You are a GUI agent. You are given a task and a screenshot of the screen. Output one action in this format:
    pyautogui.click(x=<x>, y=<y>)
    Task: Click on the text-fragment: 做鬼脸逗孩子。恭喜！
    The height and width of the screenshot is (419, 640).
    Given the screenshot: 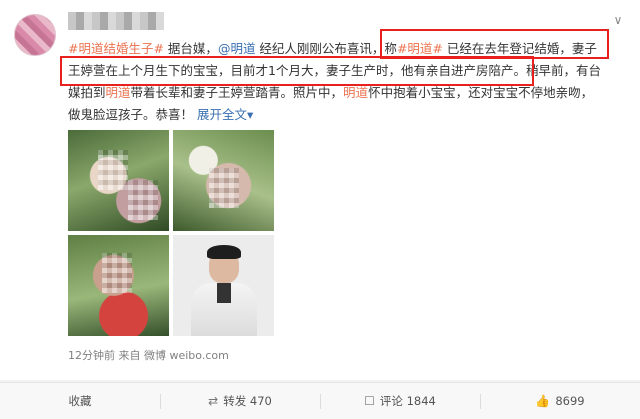 What is the action you would take?
    pyautogui.click(x=132, y=114)
    